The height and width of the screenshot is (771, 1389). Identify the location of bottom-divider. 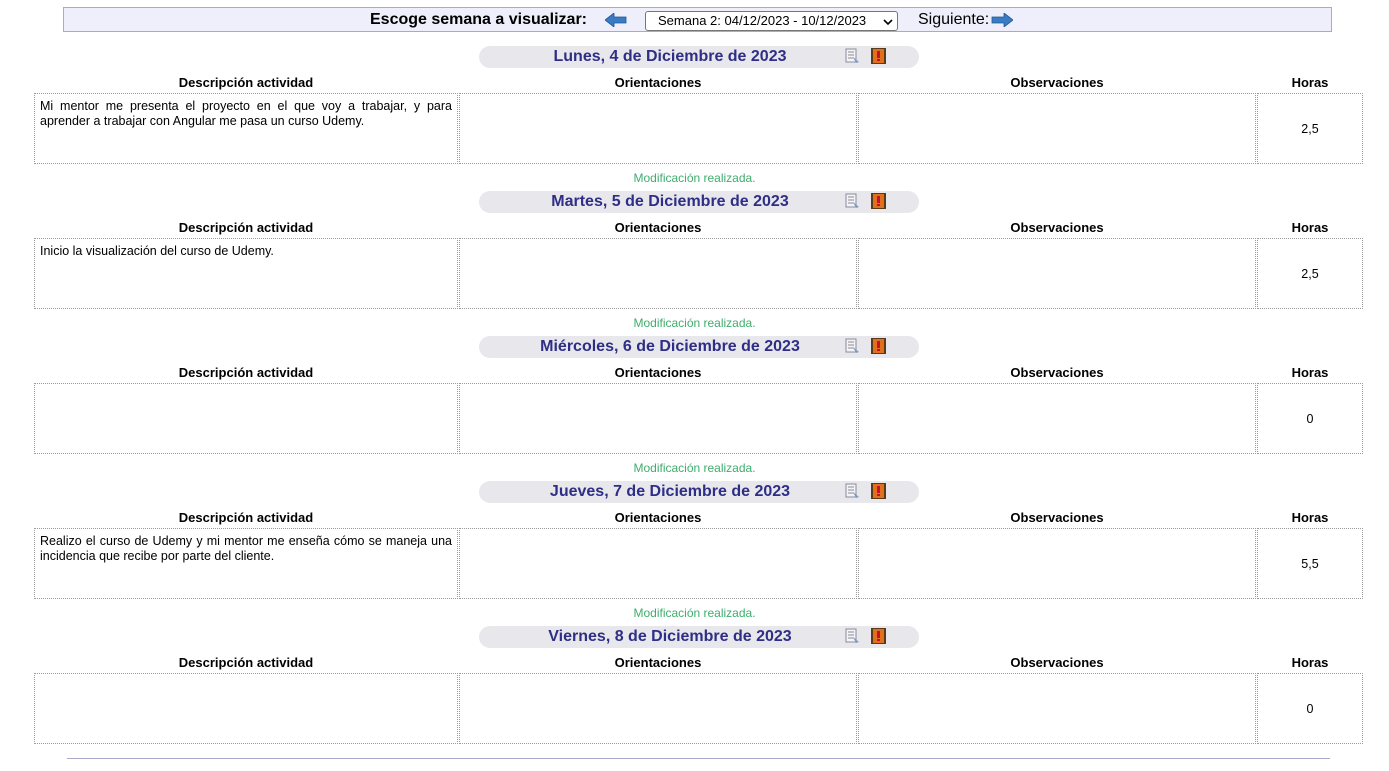
(698, 758).